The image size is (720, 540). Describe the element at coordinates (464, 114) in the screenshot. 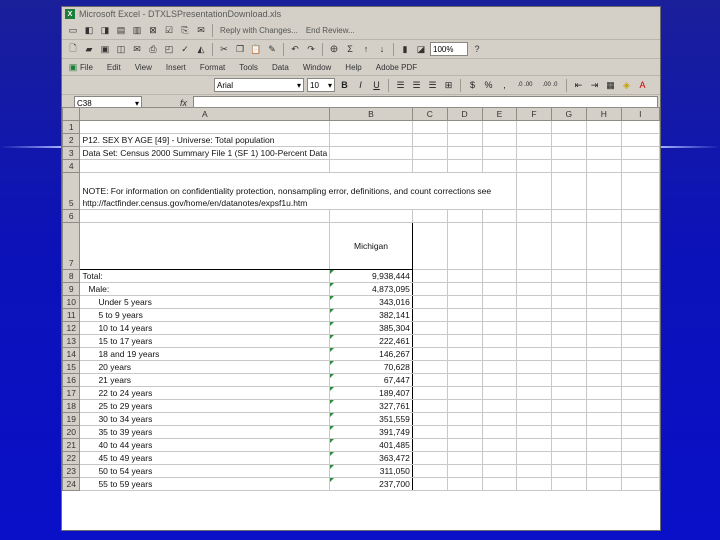

I see `column-header-d: D` at that location.